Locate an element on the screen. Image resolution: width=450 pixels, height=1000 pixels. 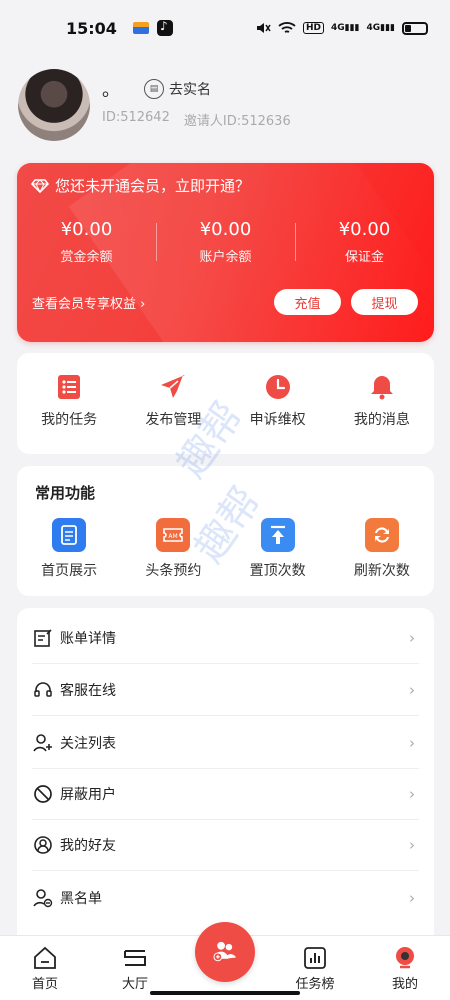
wallet-app-icon is located at coordinates (140, 28).